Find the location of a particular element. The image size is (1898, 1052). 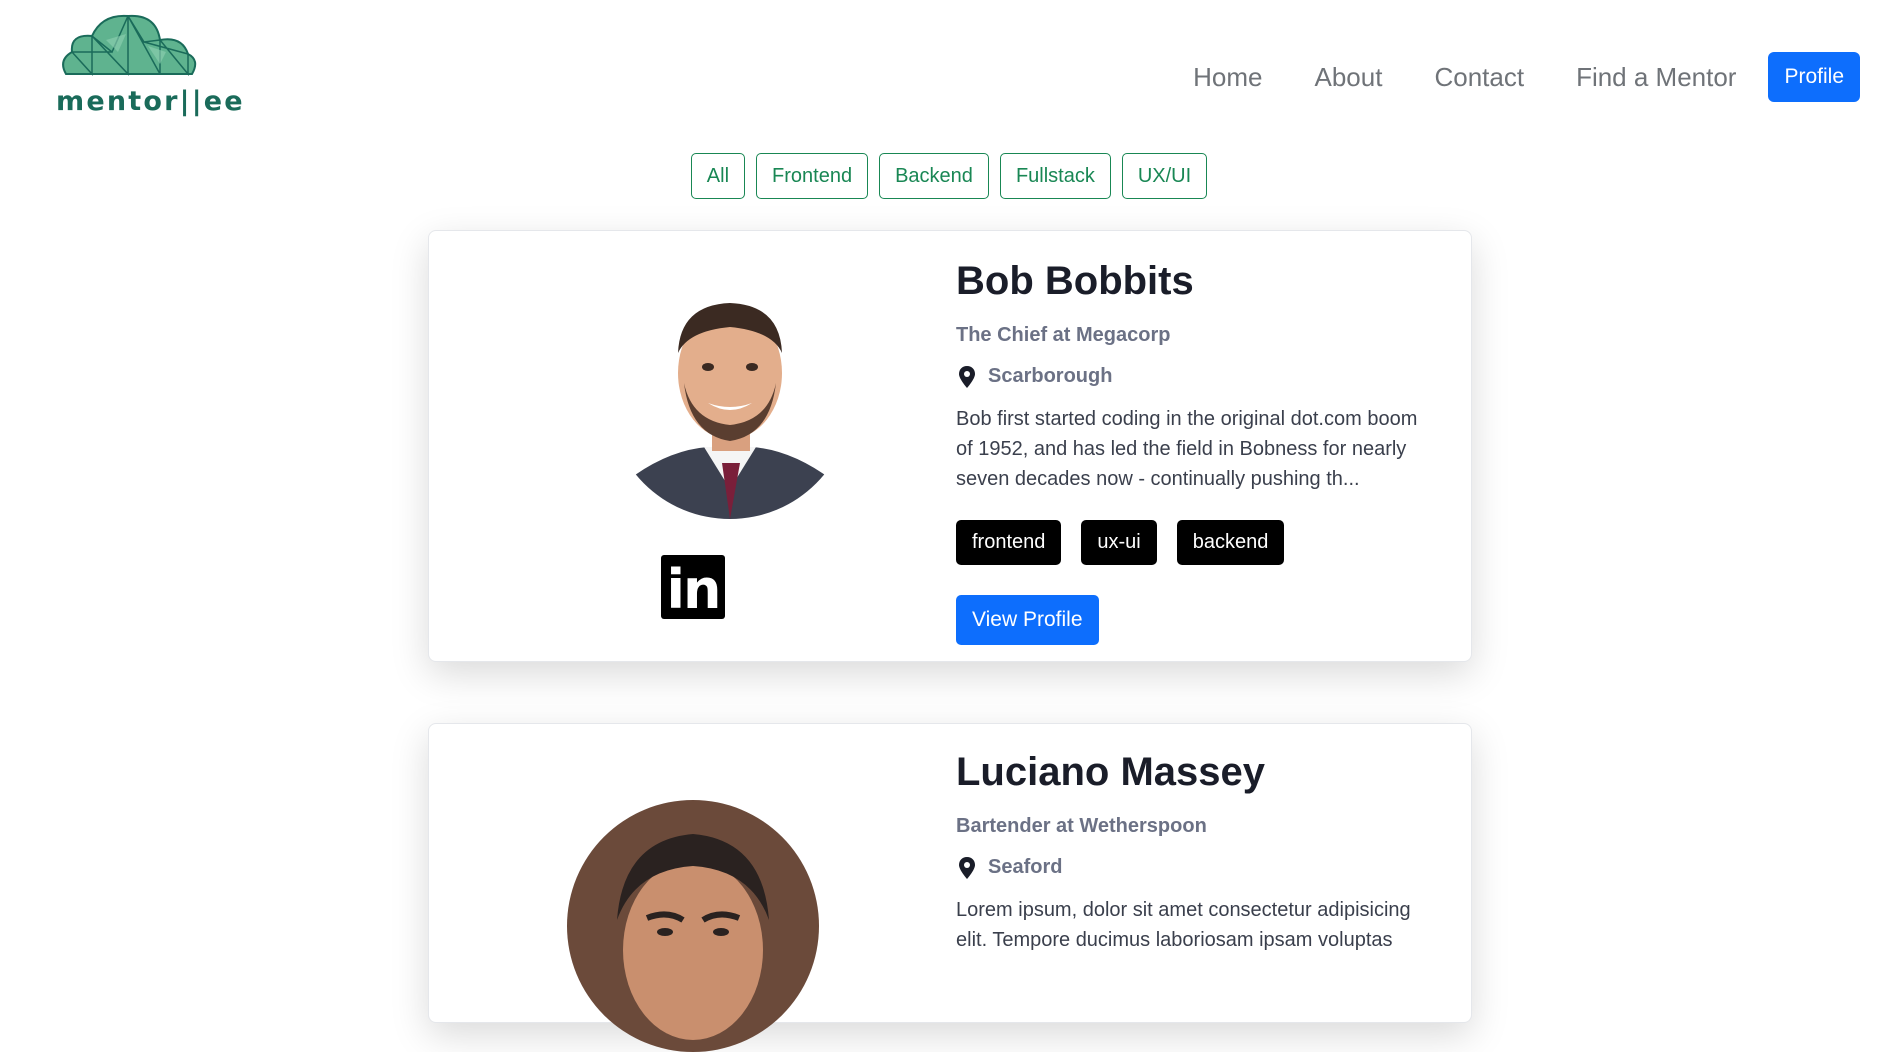

mentor-tags: frontend ux-ui backend is located at coordinates (1196, 542).